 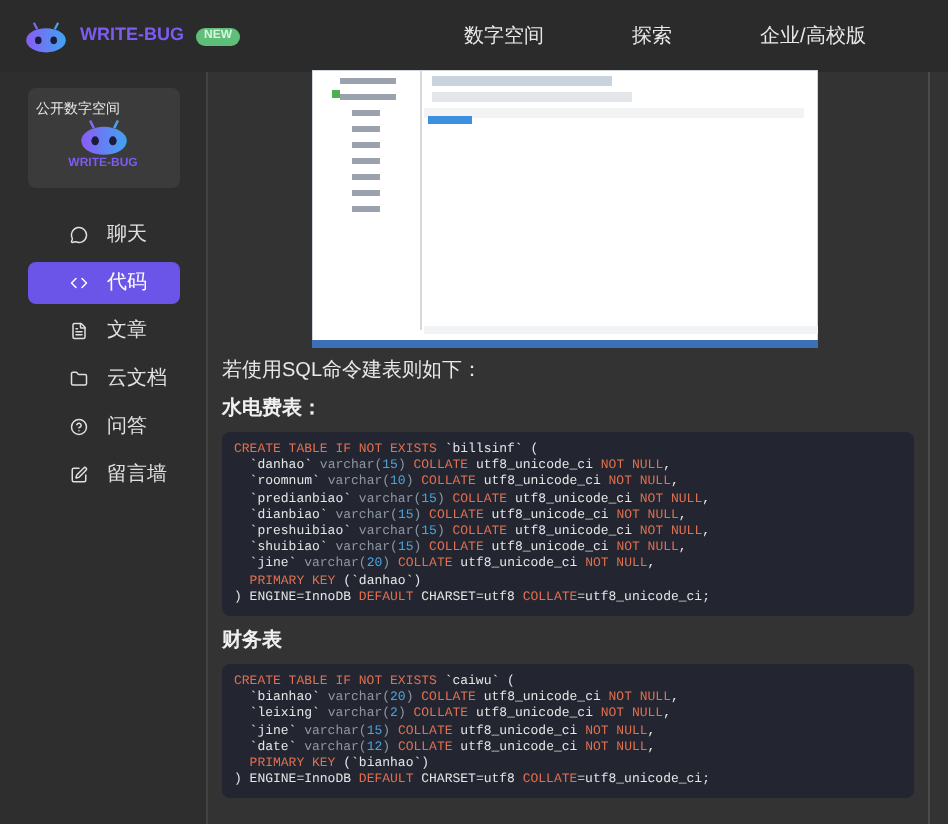 What do you see at coordinates (253, 641) in the screenshot?
I see `section-heading: 财务表` at bounding box center [253, 641].